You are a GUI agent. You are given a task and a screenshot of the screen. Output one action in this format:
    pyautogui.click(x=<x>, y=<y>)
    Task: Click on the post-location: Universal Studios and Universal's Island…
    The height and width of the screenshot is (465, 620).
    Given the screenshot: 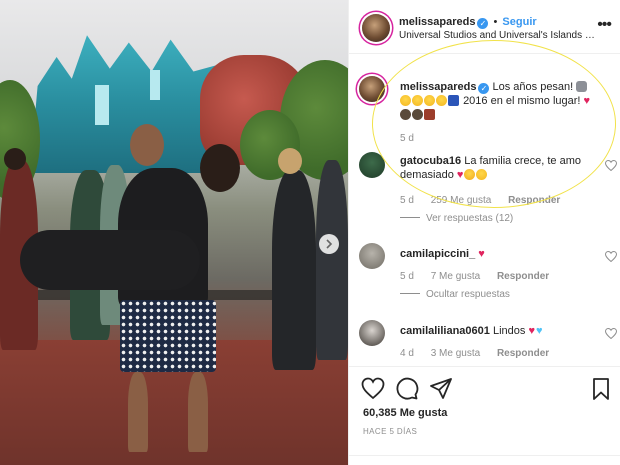 What is the action you would take?
    pyautogui.click(x=499, y=35)
    